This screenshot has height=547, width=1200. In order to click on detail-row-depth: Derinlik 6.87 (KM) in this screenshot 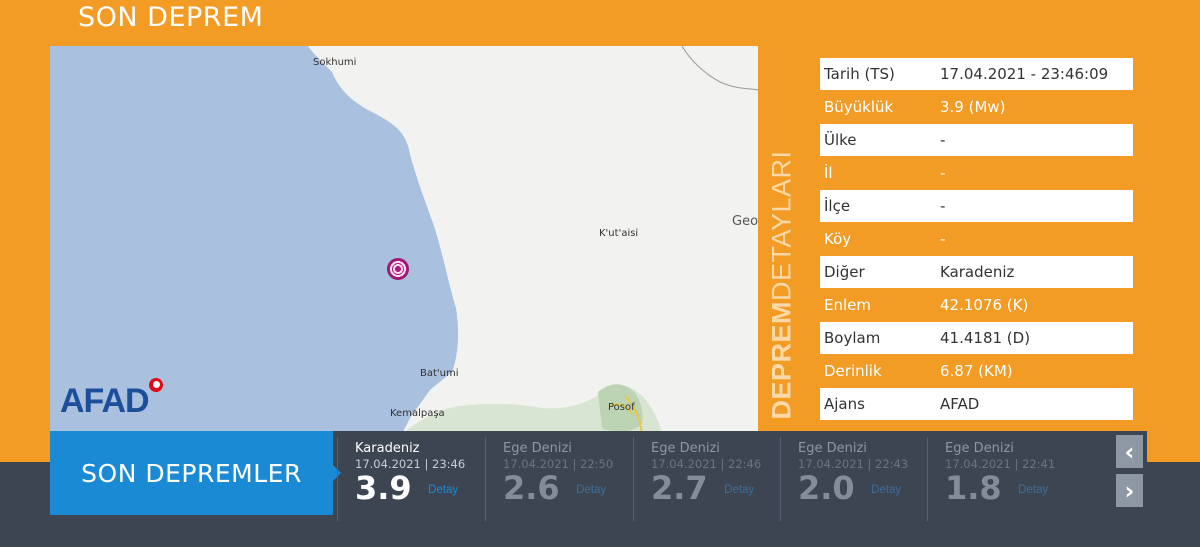, I will do `click(976, 371)`.